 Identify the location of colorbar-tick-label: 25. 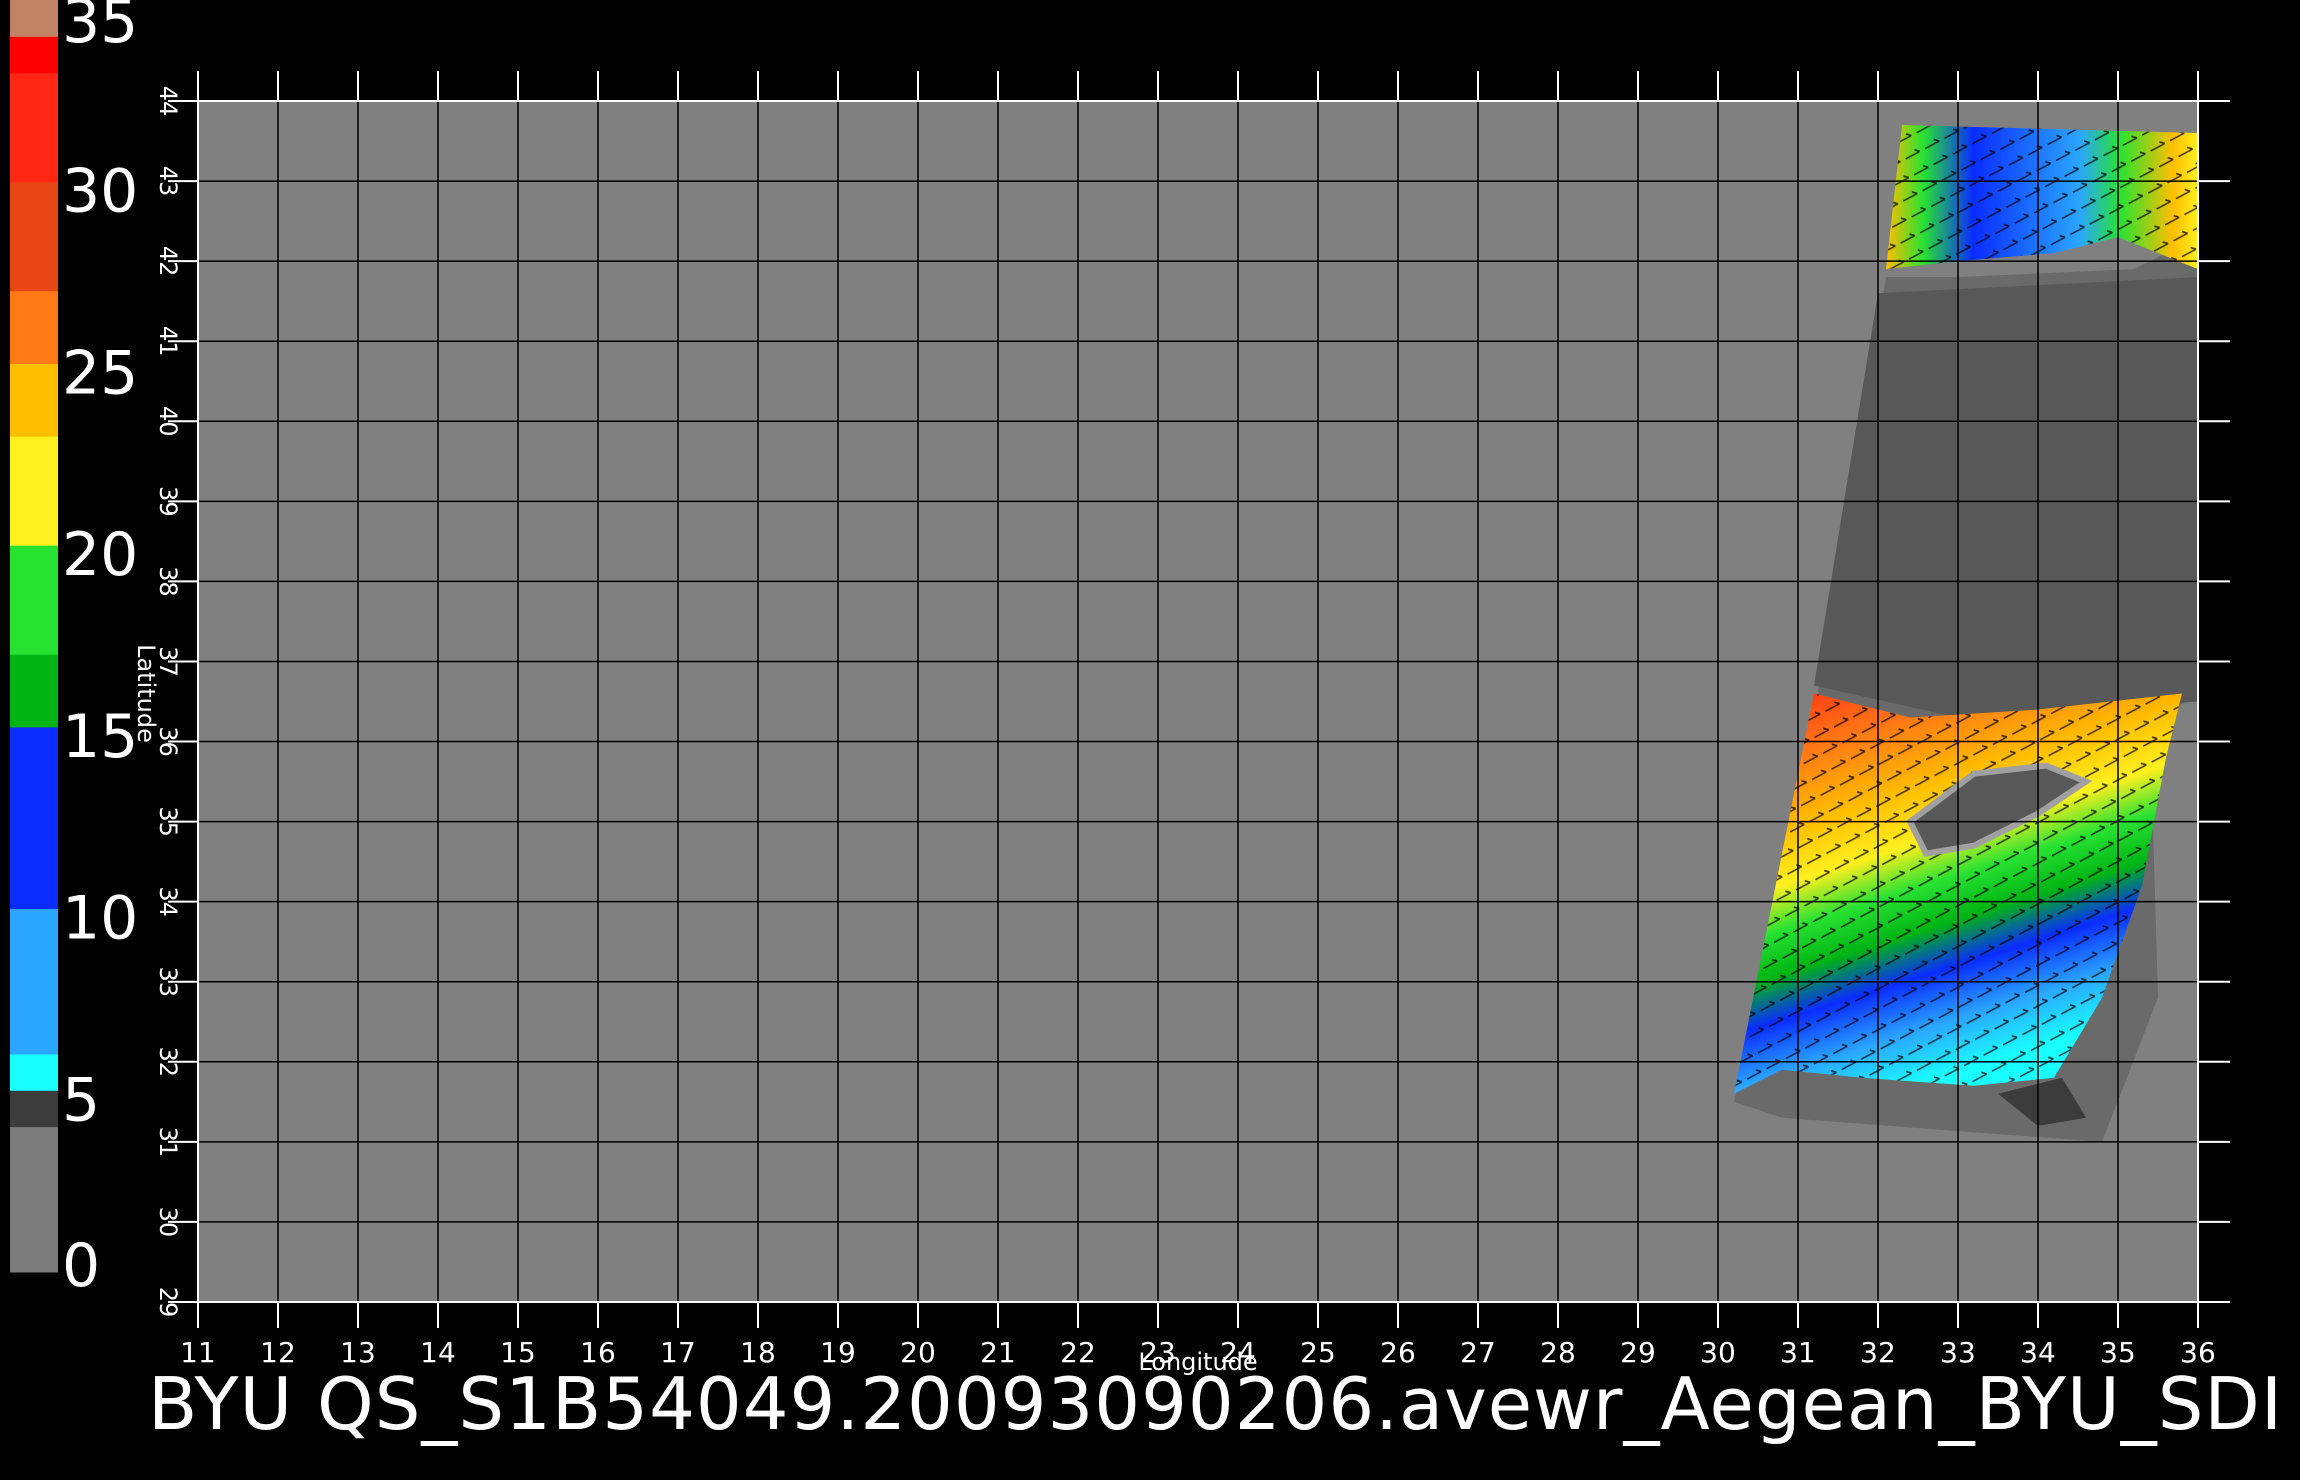
(100, 373).